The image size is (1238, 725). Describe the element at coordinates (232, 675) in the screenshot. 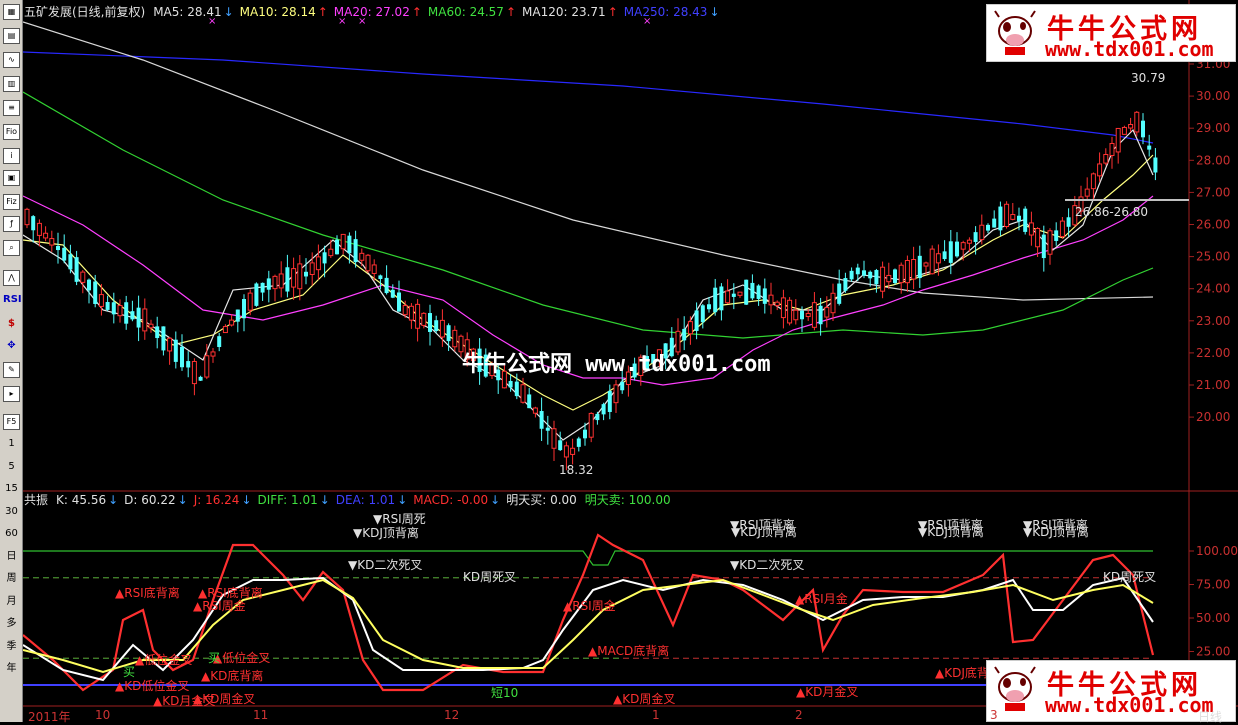

I see `bullish-signal-label: ▲KD底背离` at that location.